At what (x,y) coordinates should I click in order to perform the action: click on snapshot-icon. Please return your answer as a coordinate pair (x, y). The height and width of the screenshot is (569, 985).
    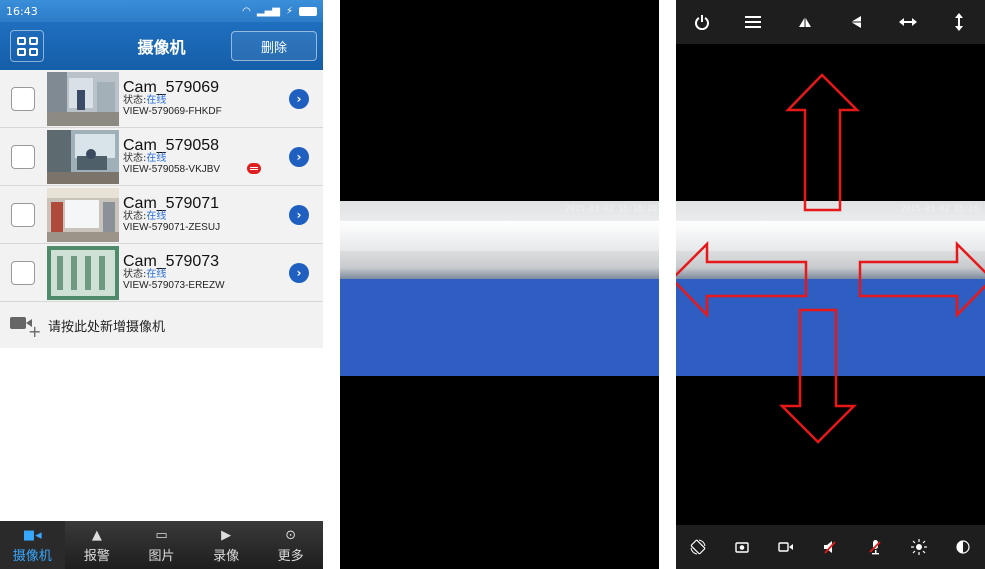
    Looking at the image, I should click on (742, 547).